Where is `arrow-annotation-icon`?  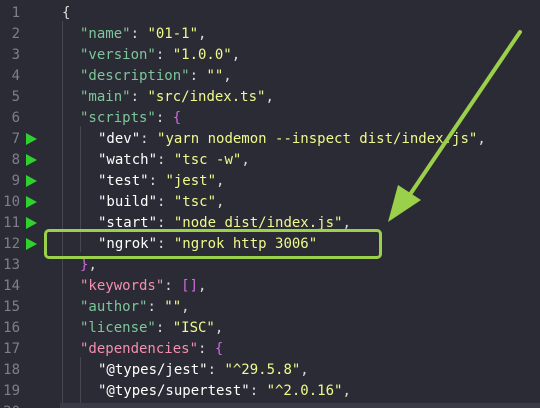
arrow-annotation-icon is located at coordinates (455, 126).